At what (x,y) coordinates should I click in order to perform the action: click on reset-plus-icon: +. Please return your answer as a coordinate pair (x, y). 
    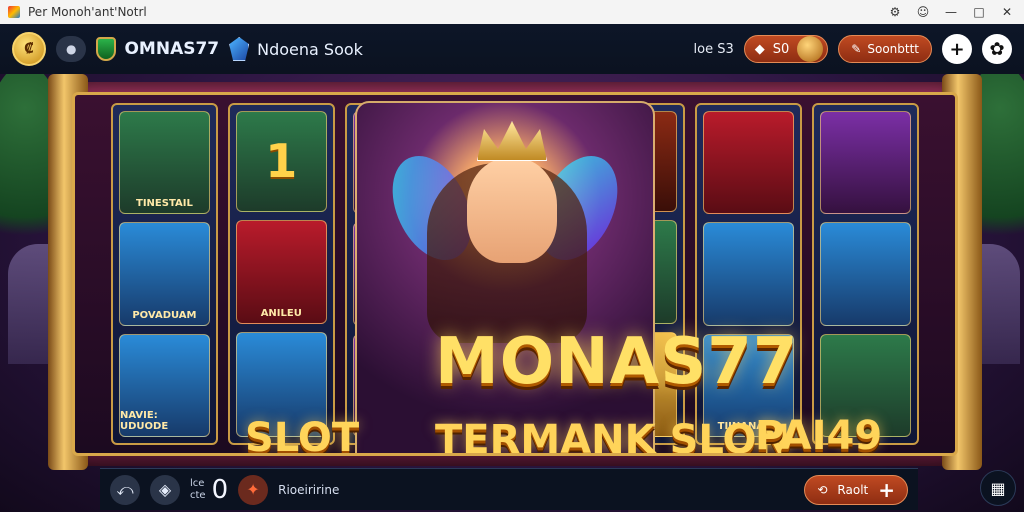
    Looking at the image, I should click on (886, 489).